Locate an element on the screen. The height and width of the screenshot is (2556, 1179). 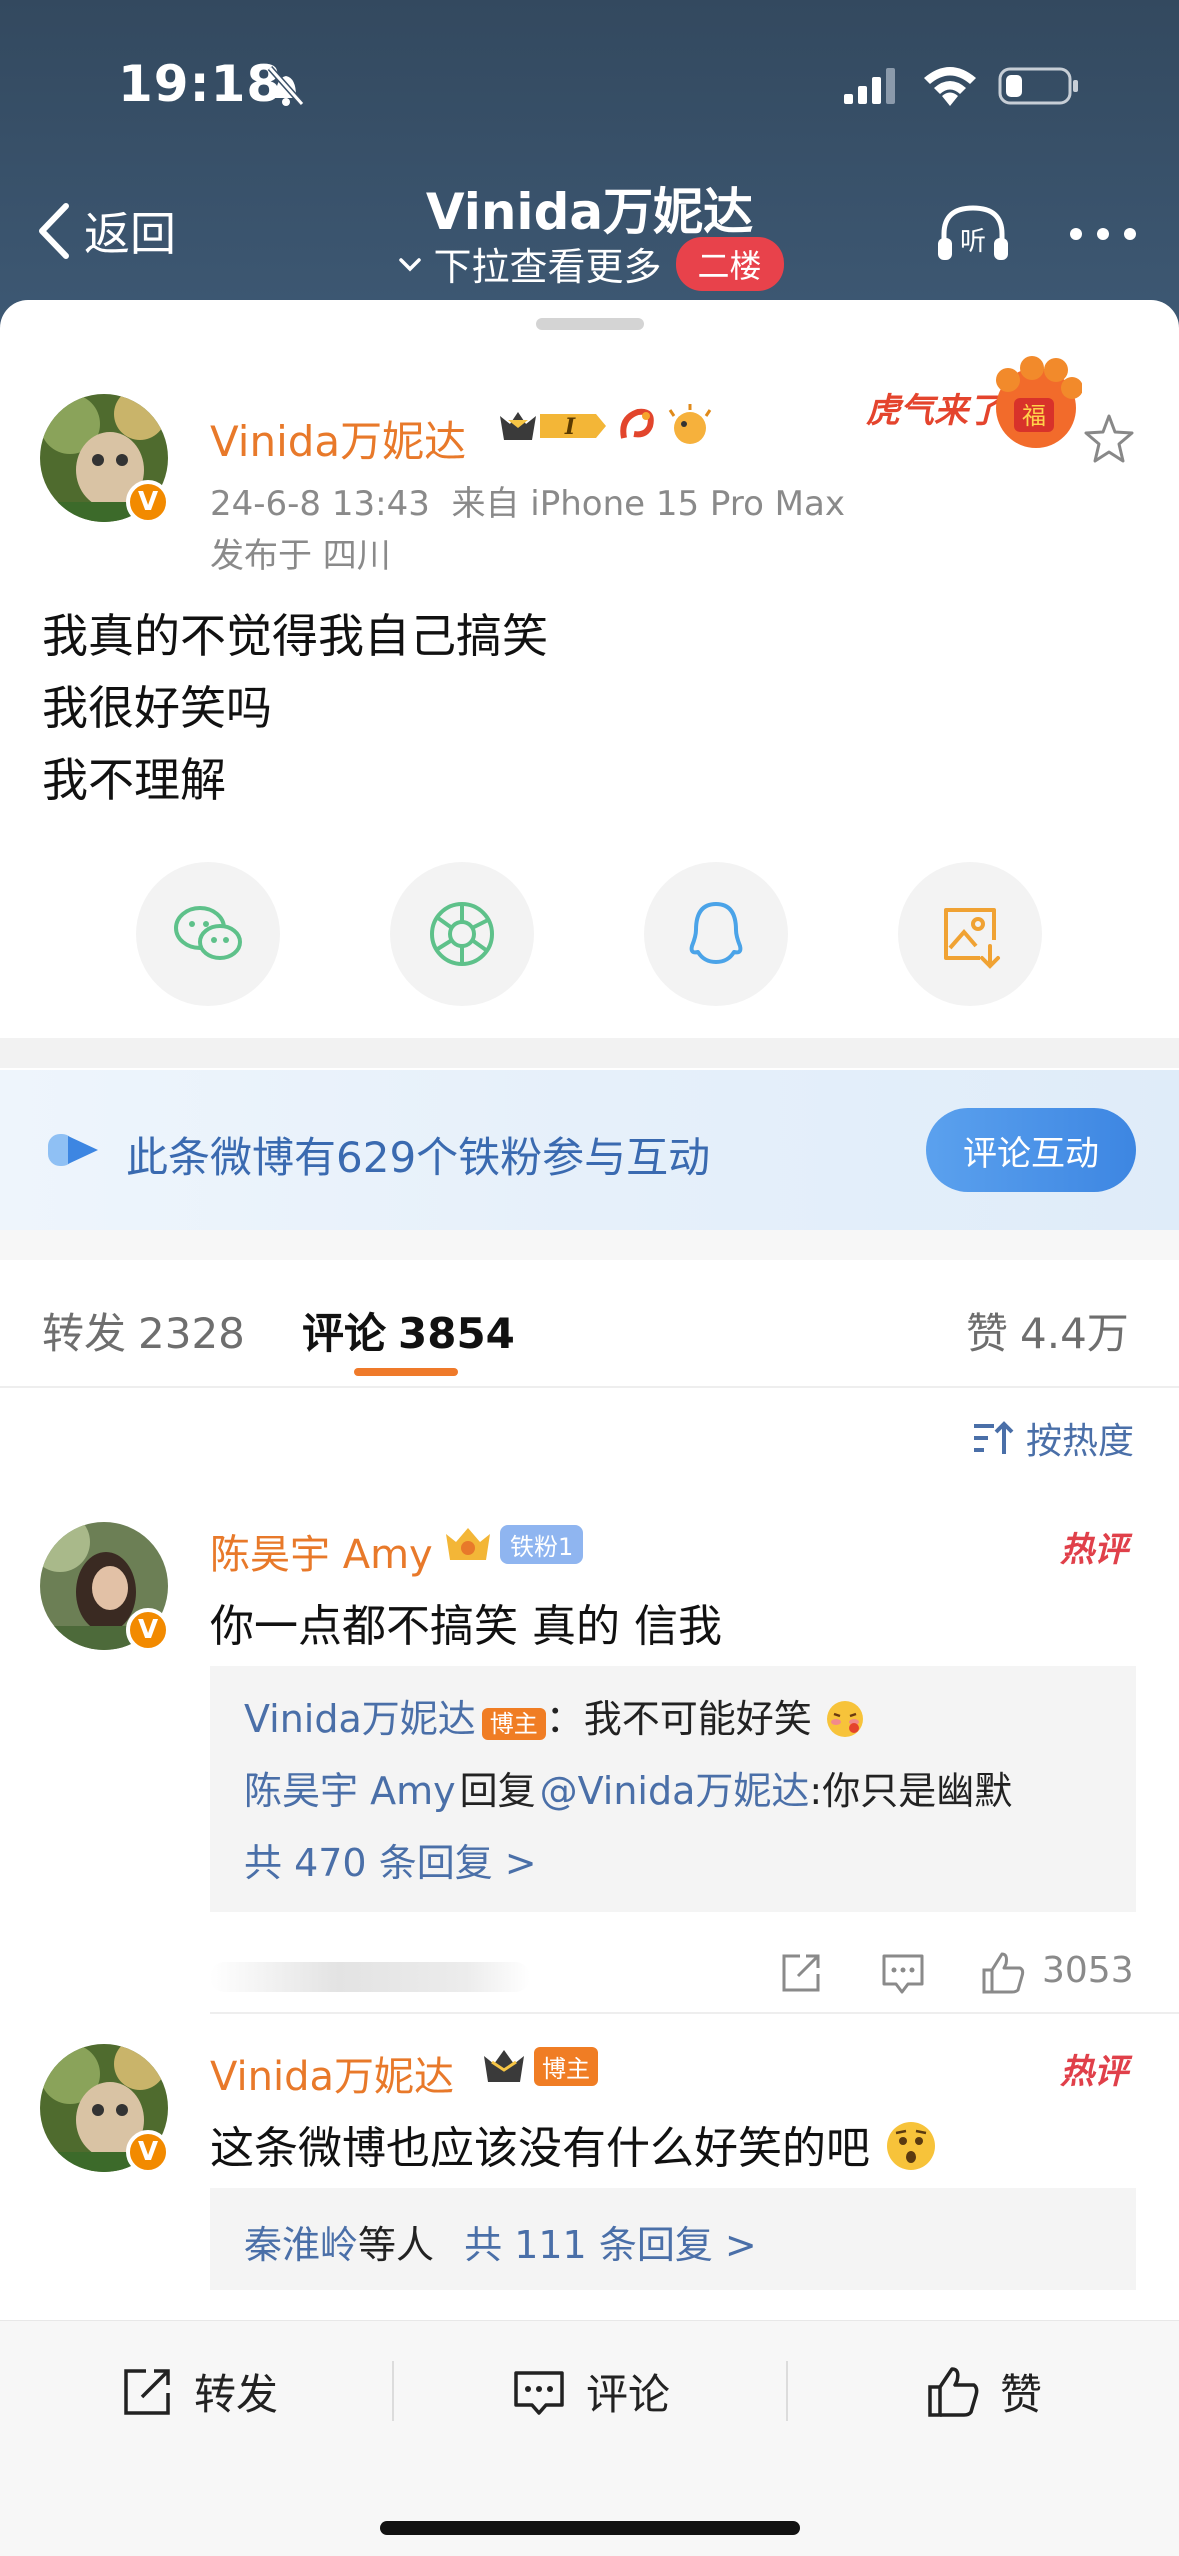
post-line: 我真的不觉得我自己搞笑 is located at coordinates (295, 636).